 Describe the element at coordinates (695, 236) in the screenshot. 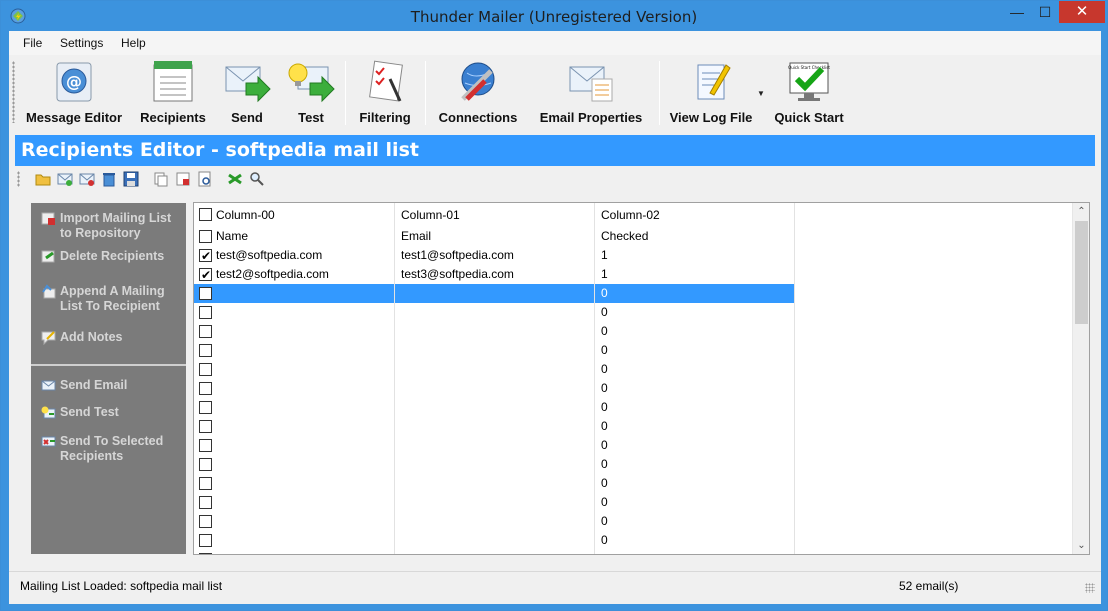

I see `cell-column-02: Checked` at that location.